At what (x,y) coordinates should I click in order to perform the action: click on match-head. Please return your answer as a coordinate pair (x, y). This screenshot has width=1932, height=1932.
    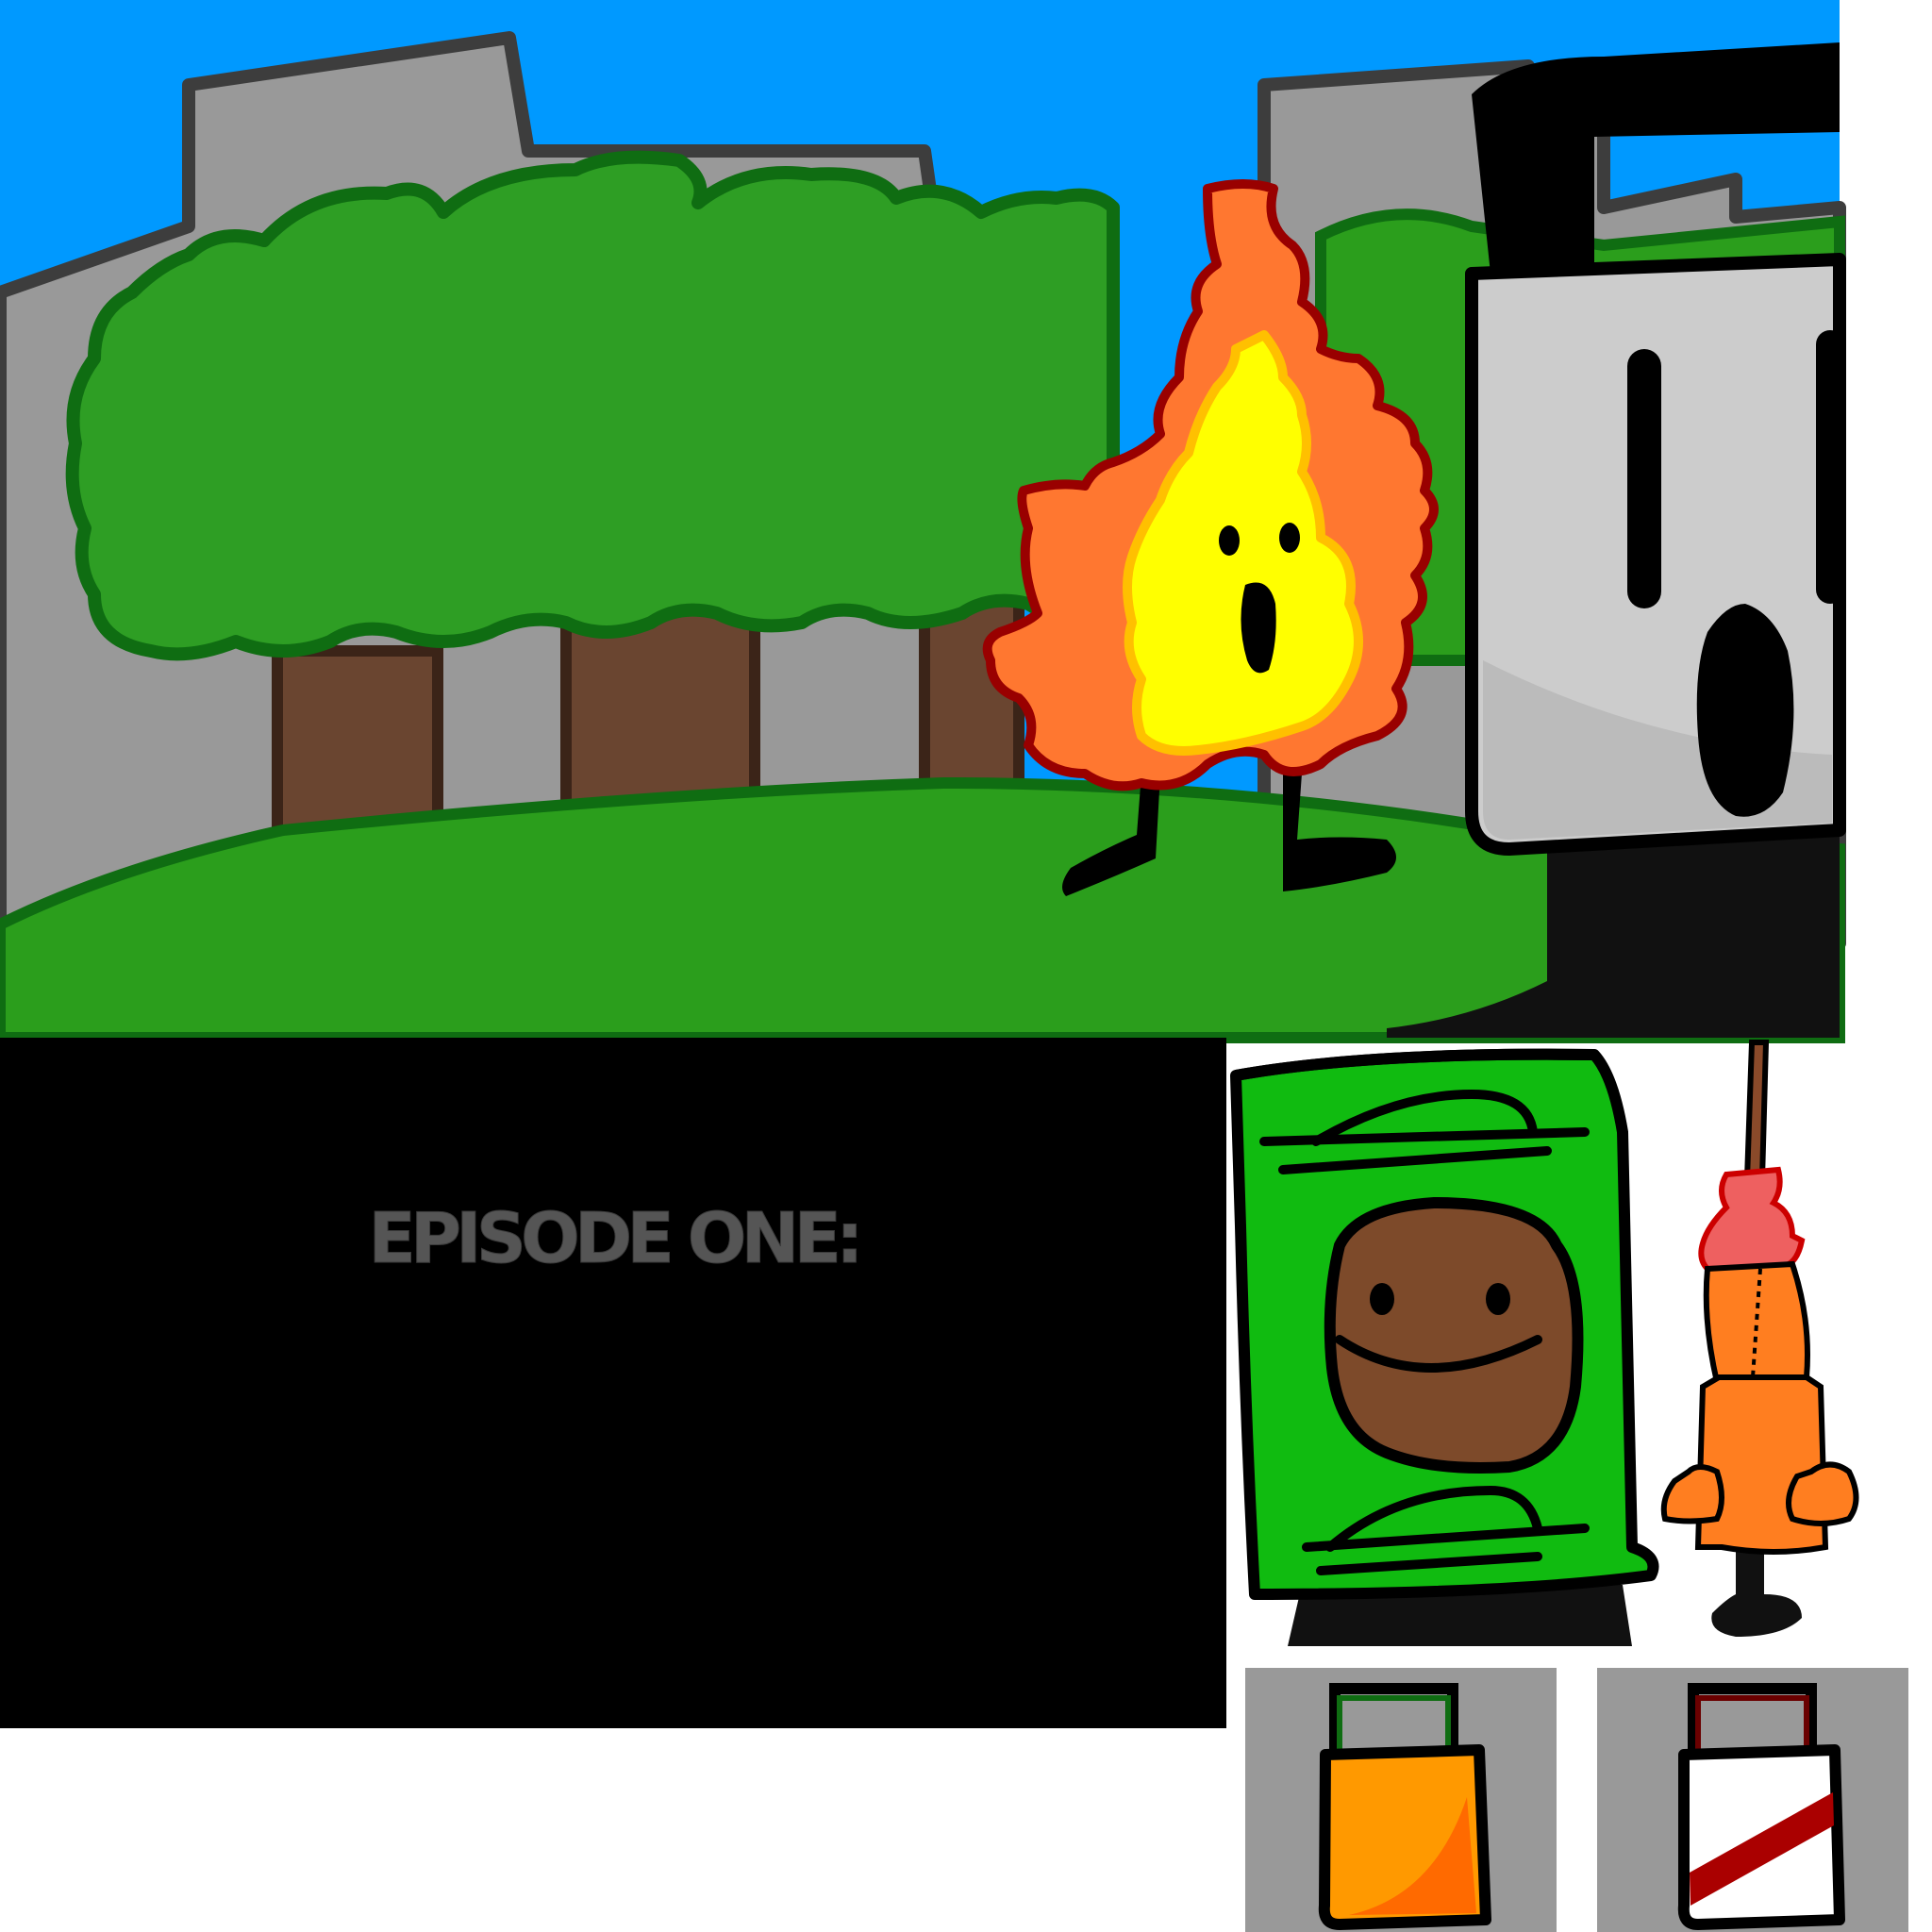
    Looking at the image, I should click on (1752, 1219).